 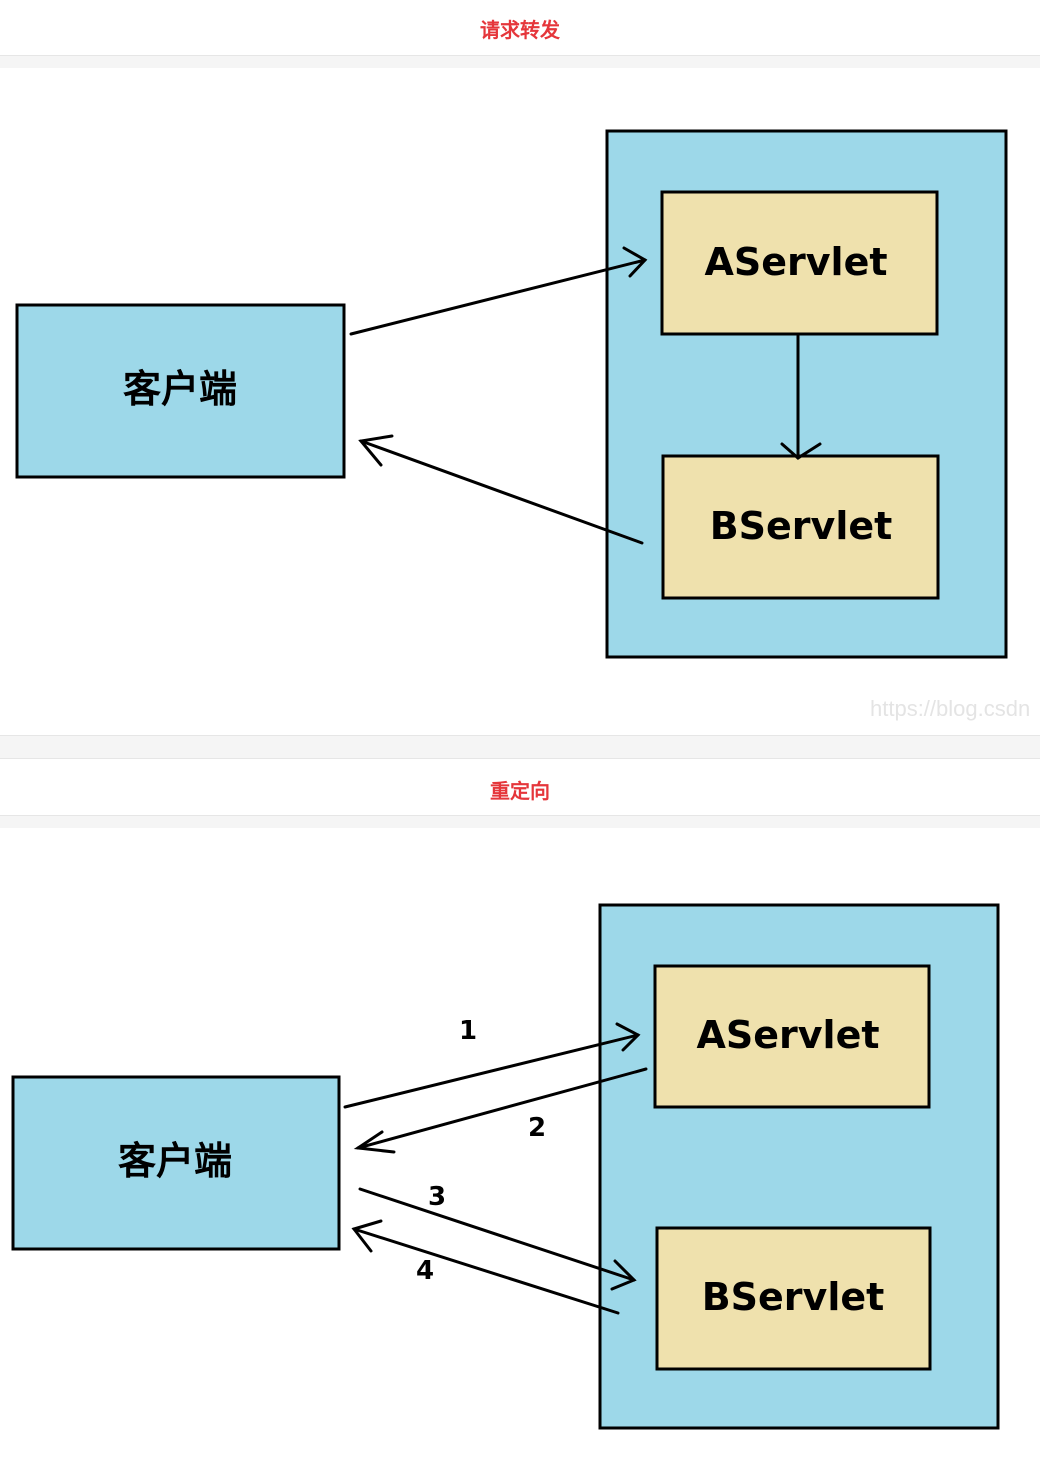 I want to click on arrow-response, so click(x=501, y=489).